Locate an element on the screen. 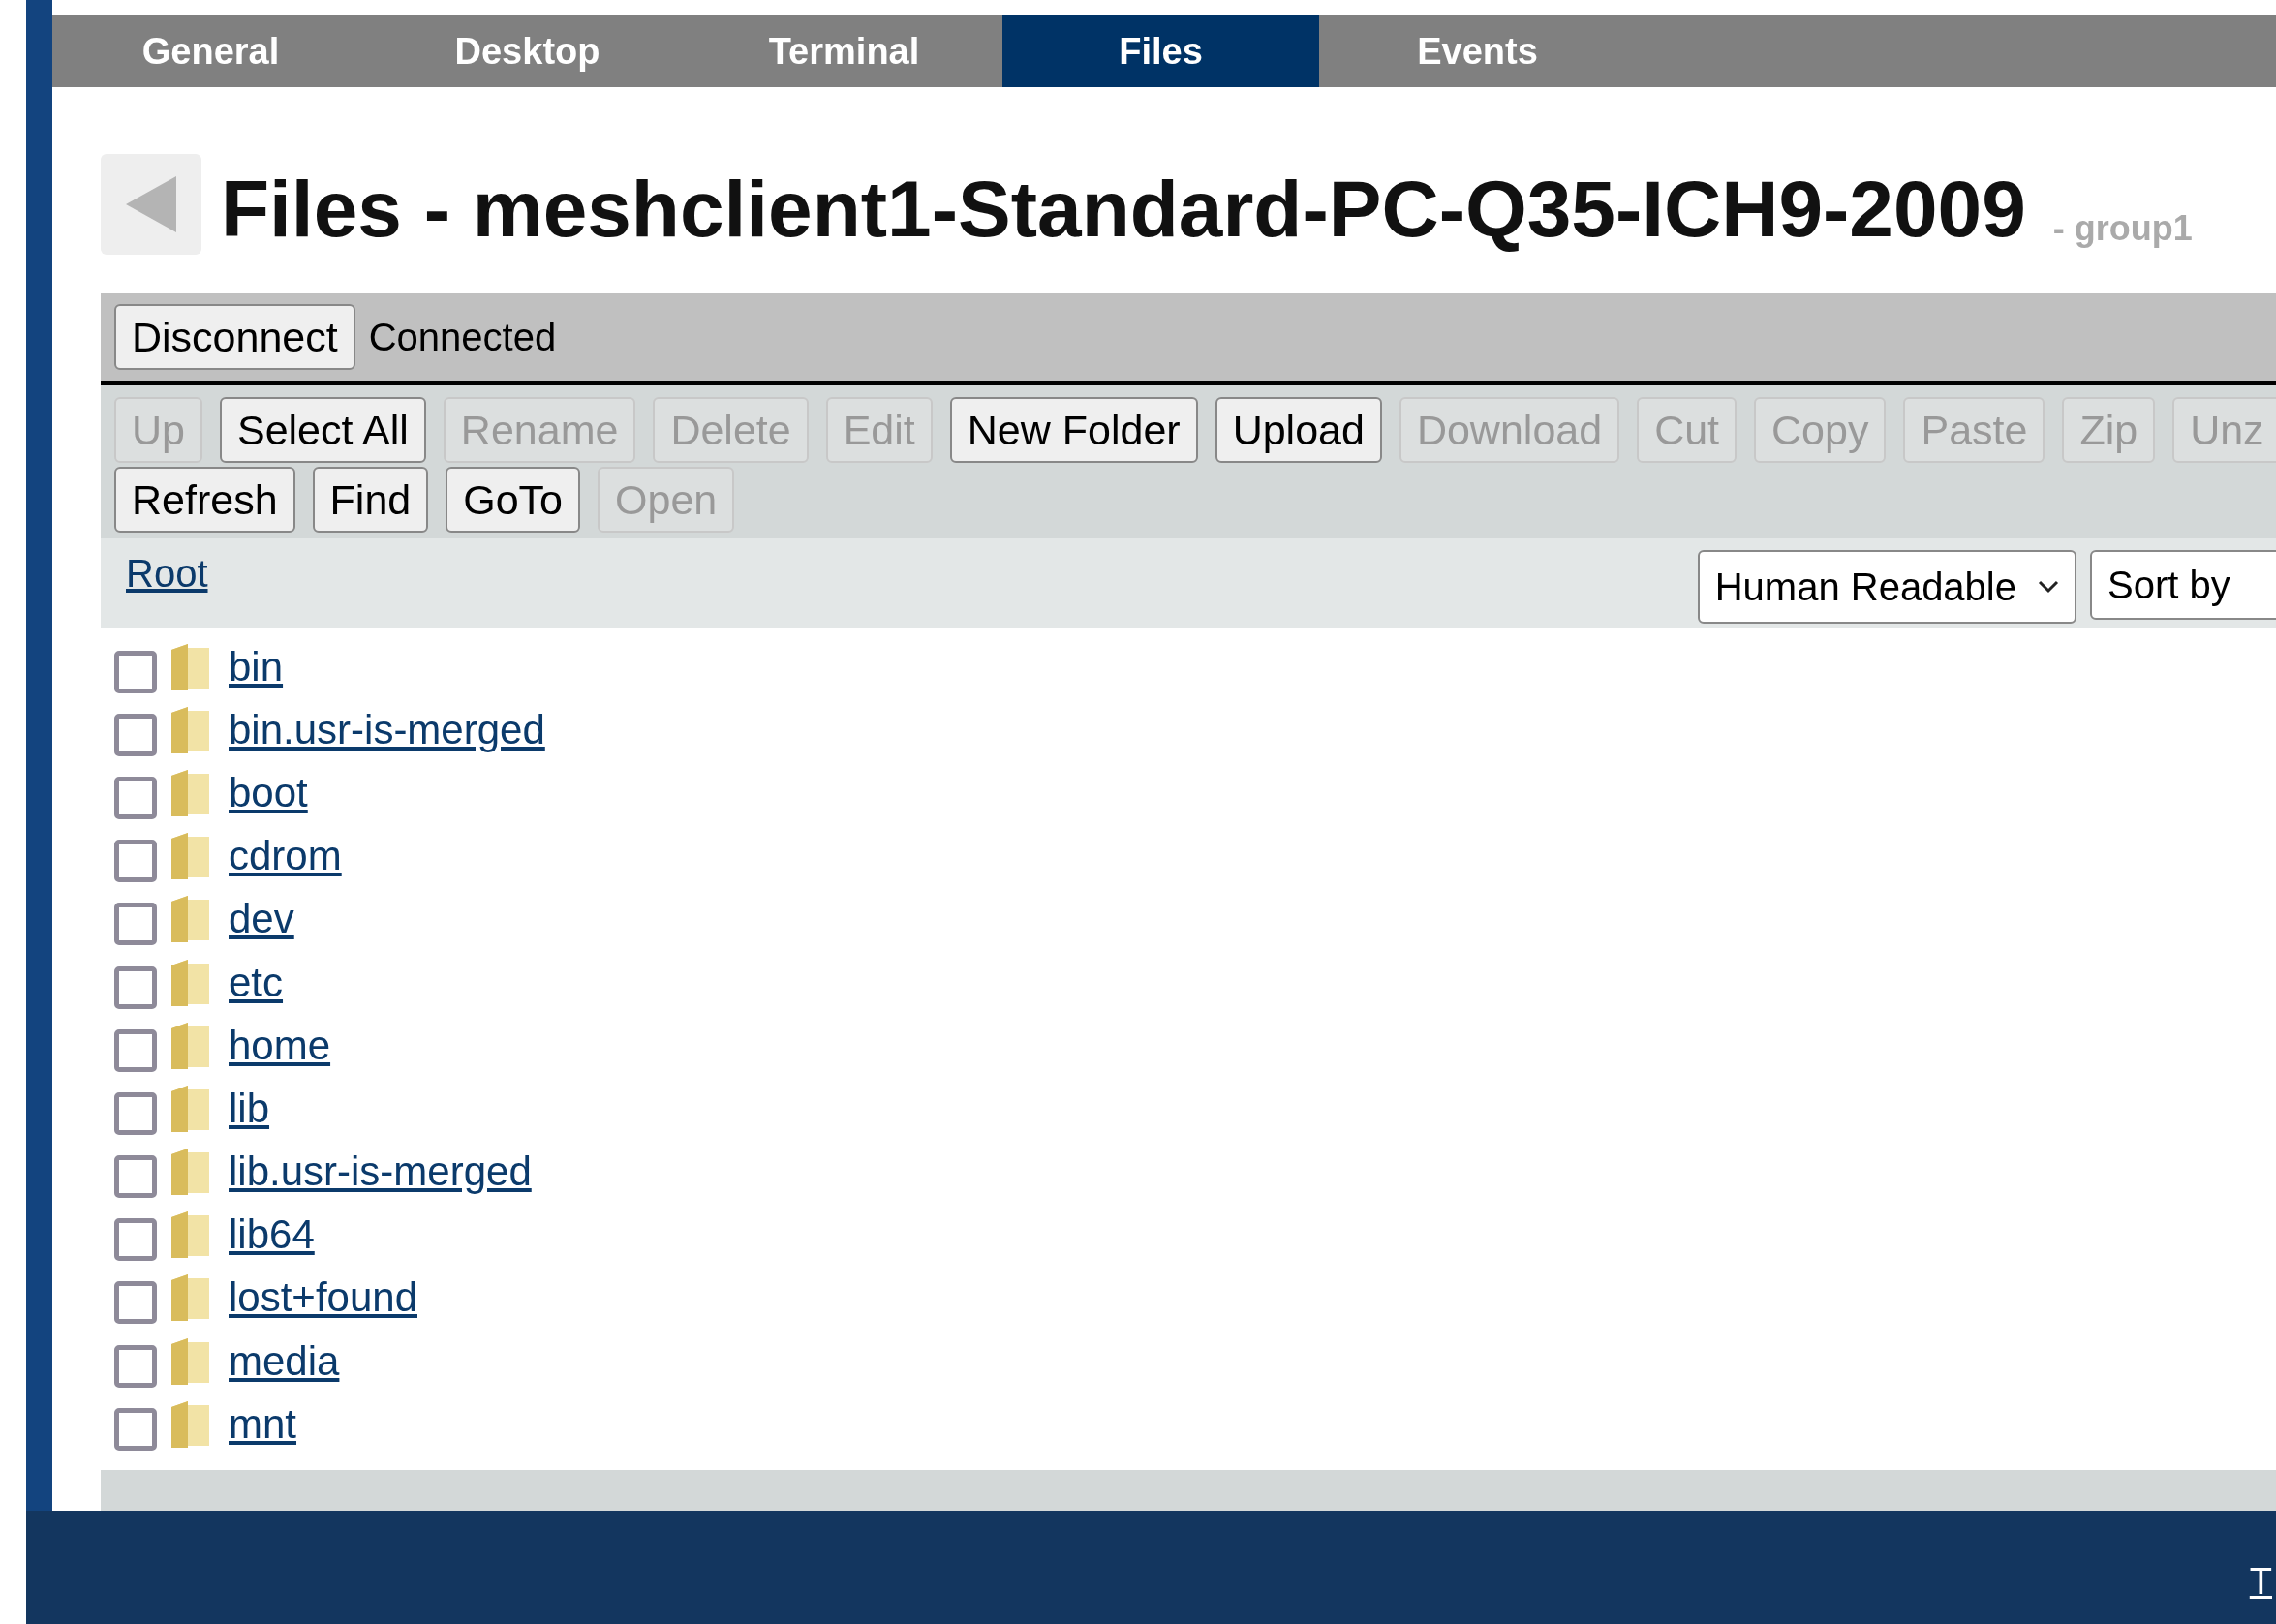  footer-link: T is located at coordinates (2260, 1582).